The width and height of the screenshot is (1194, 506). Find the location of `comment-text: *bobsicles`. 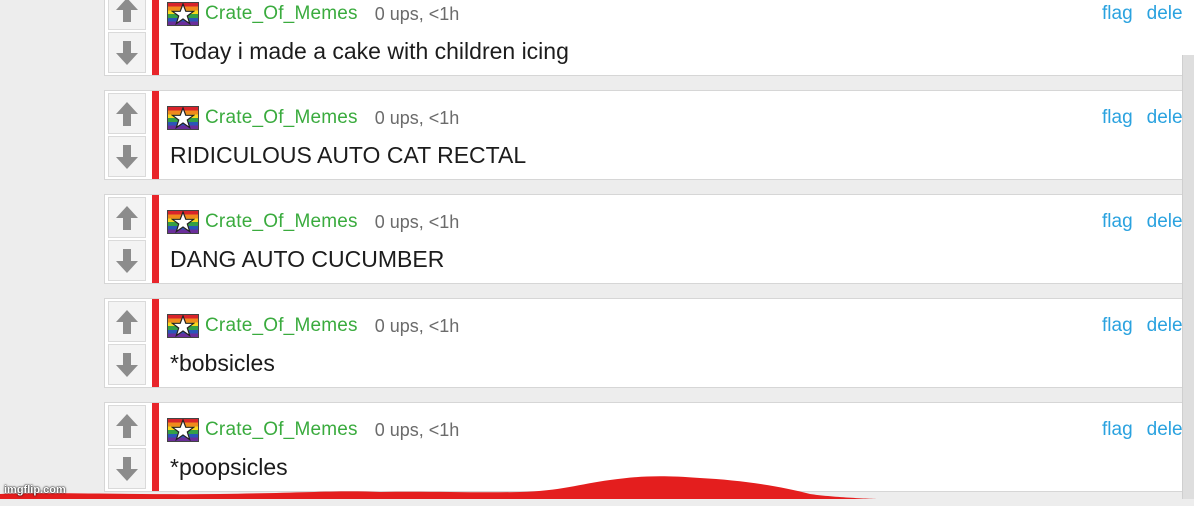

comment-text: *bobsicles is located at coordinates (222, 363).